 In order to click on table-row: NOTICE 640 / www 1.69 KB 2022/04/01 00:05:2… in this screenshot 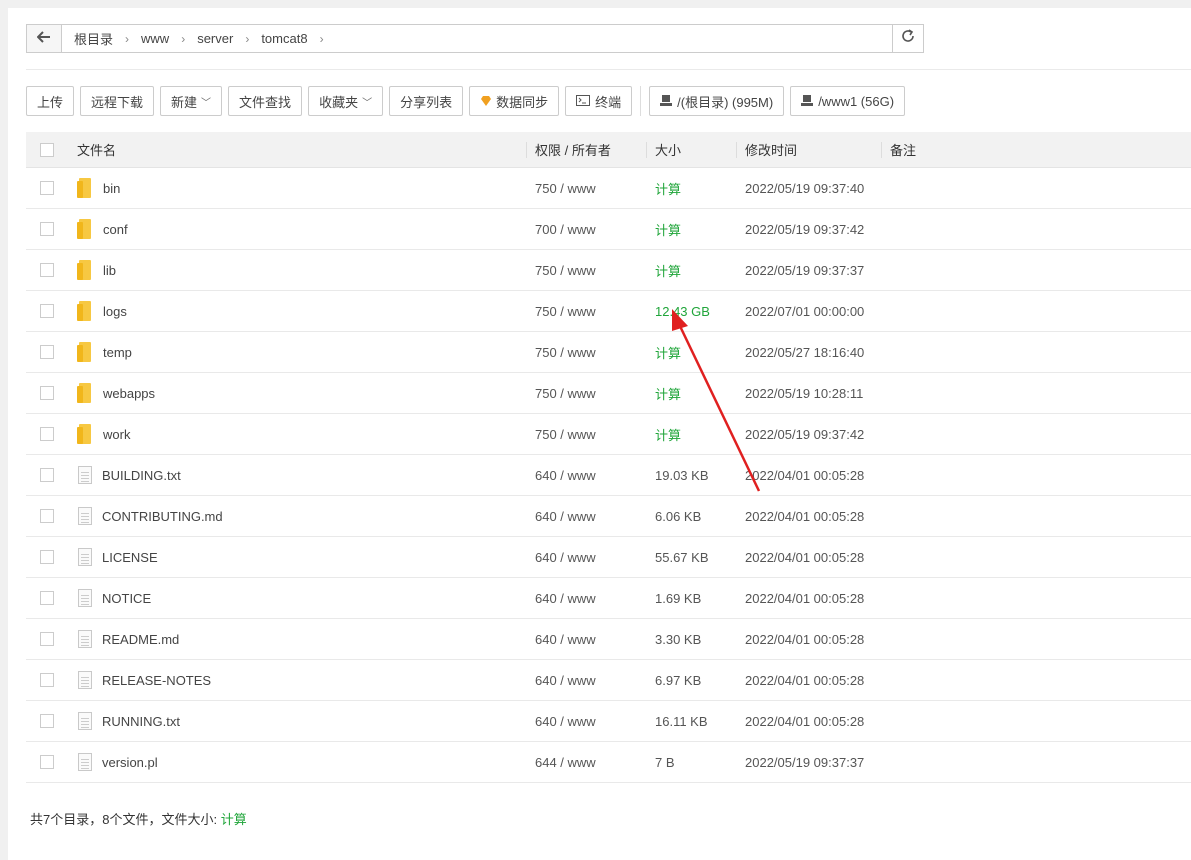, I will do `click(608, 598)`.